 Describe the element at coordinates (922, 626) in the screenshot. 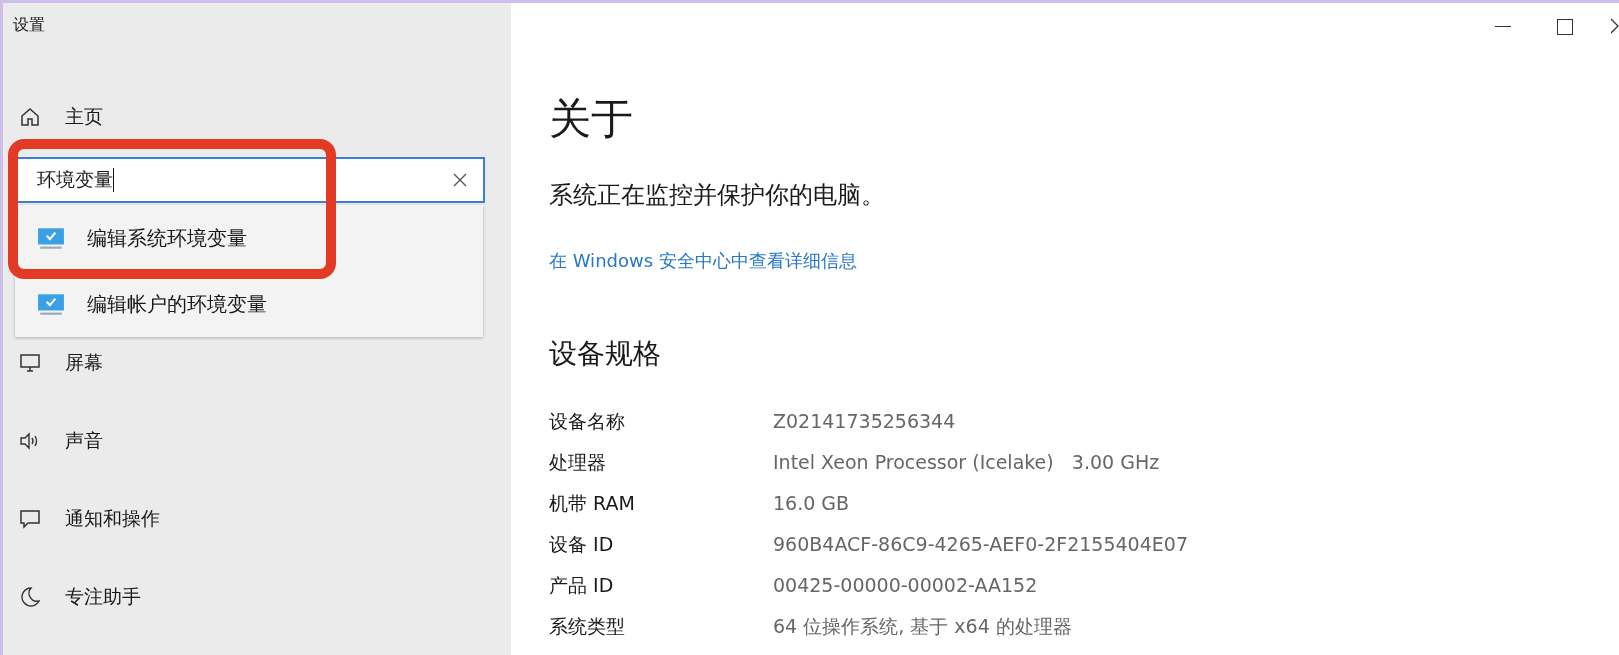

I see `spec-value: 64 位操作系统, 基于 x64 的处理器` at that location.